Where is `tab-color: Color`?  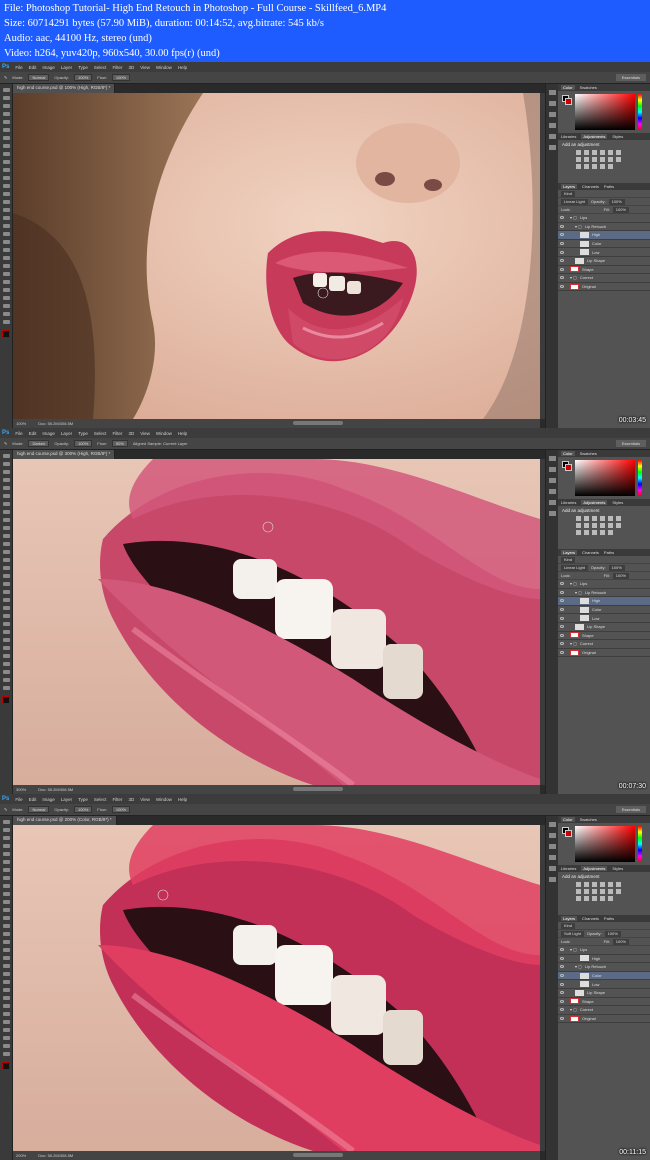 tab-color: Color is located at coordinates (568, 819).